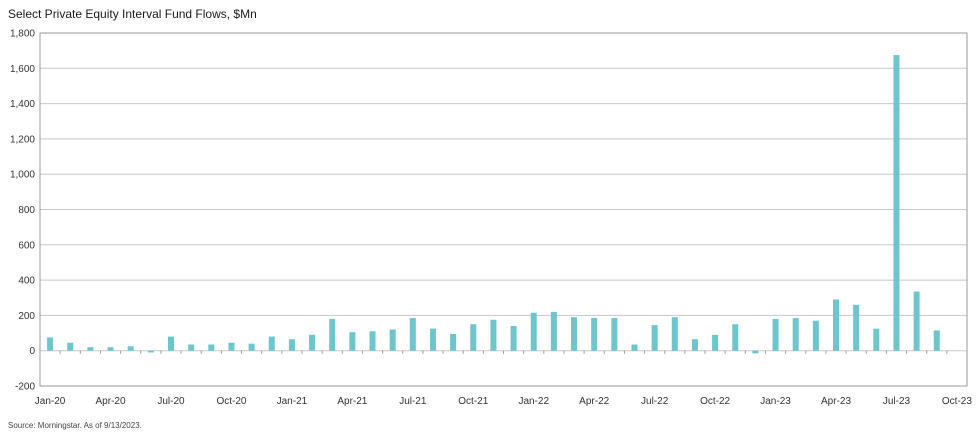 This screenshot has width=977, height=435. I want to click on x-tick-label: Oct-22, so click(715, 401).